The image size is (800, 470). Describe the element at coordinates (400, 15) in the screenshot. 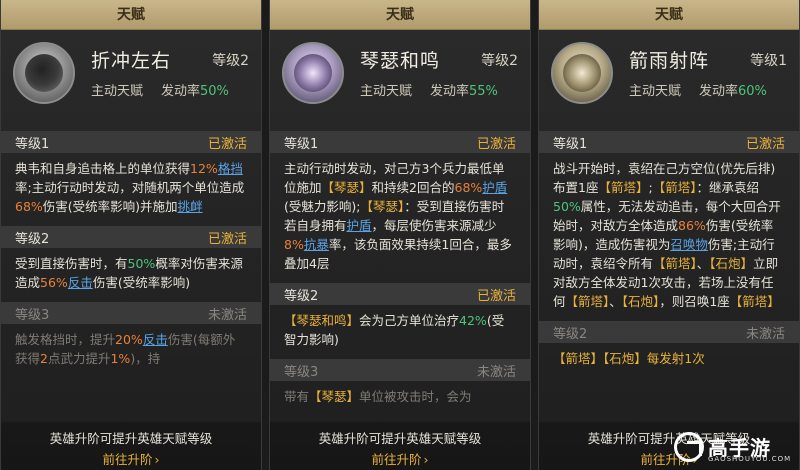

I see `panel-title: 天赋` at that location.